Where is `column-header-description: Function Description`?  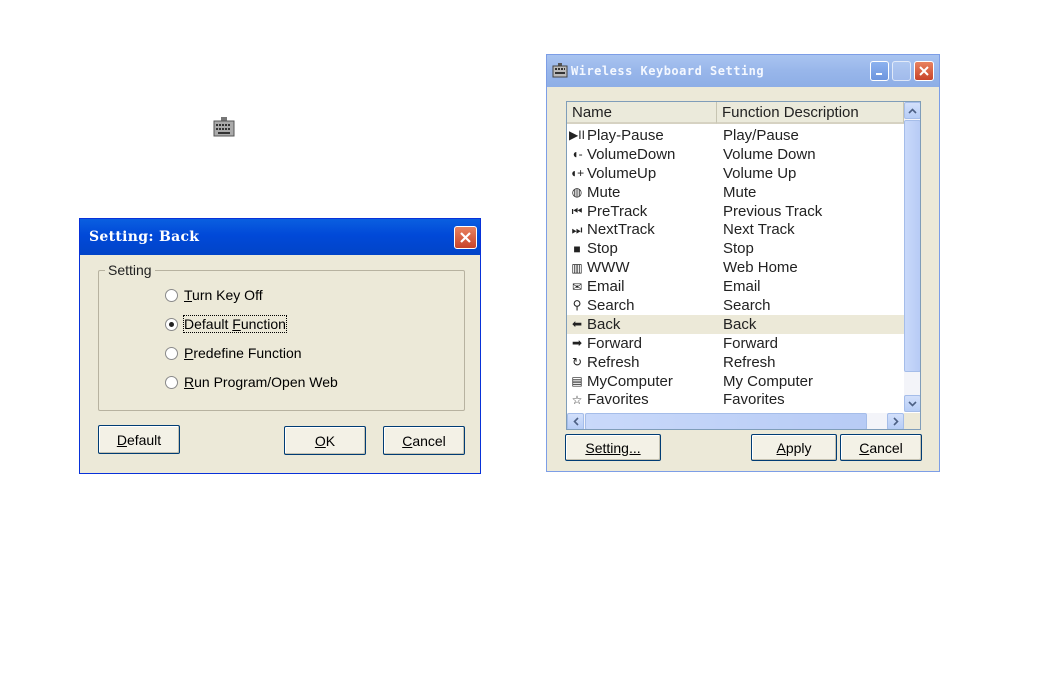 column-header-description: Function Description is located at coordinates (810, 113).